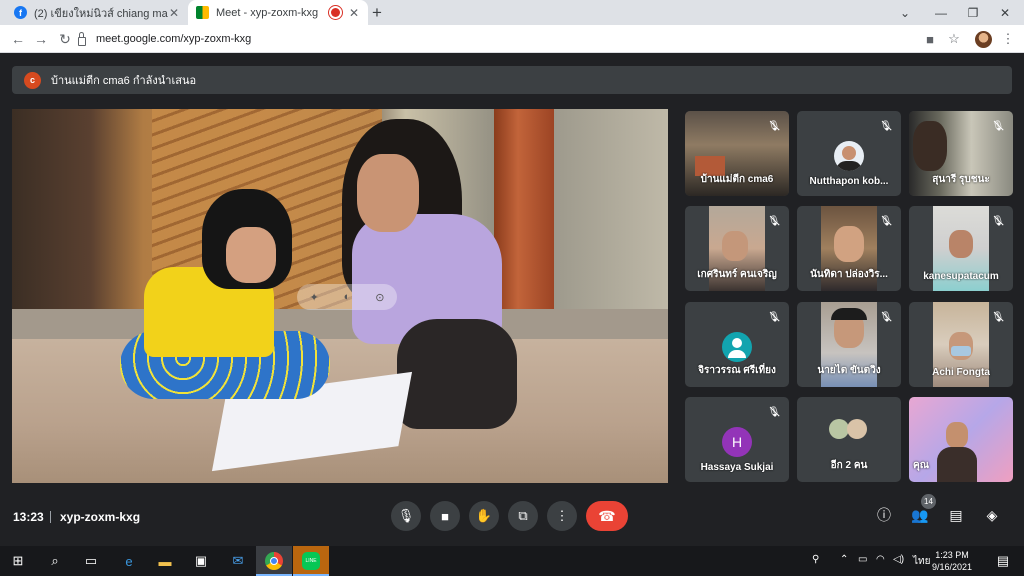 The height and width of the screenshot is (576, 1024). Describe the element at coordinates (311, 561) in the screenshot. I see `line-taskbar-button: LINE` at that location.